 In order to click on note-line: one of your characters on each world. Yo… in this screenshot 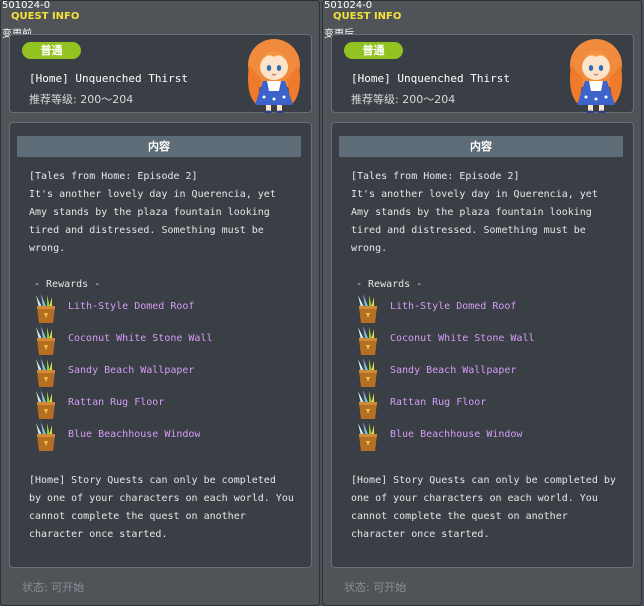, I will do `click(474, 498)`.